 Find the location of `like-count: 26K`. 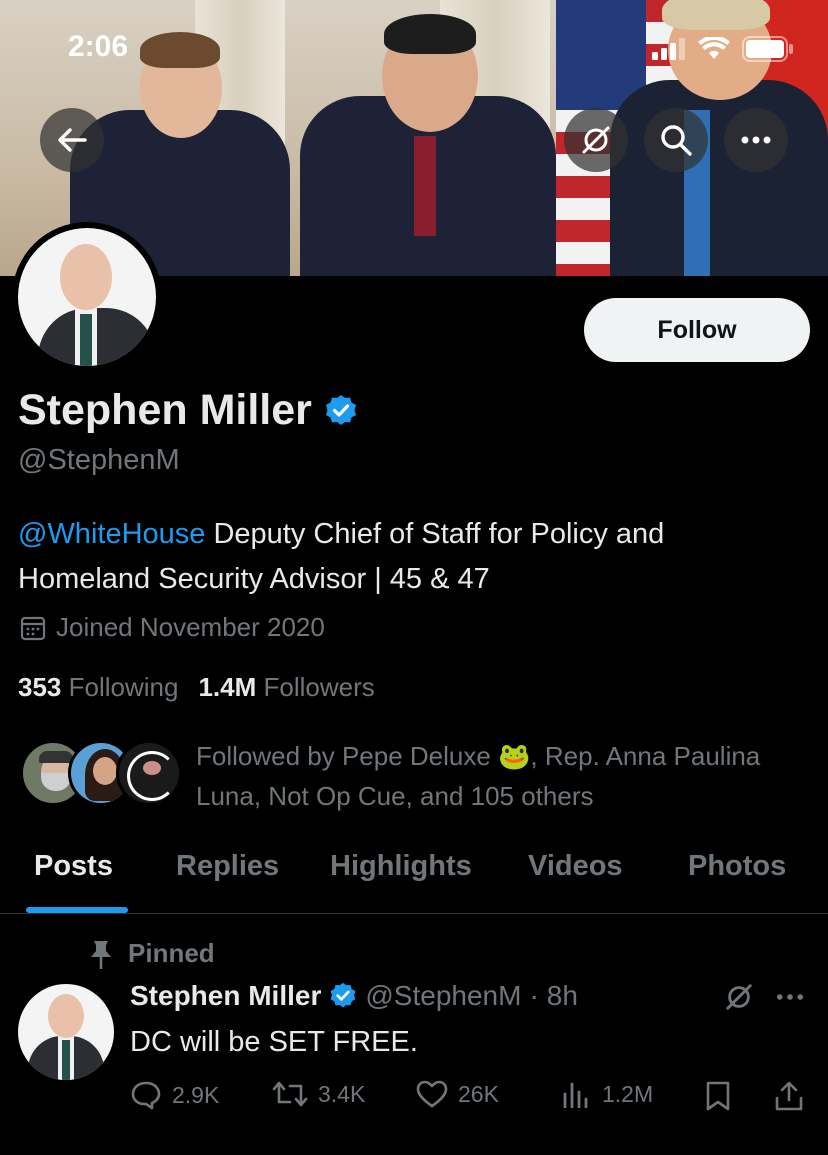

like-count: 26K is located at coordinates (478, 1093).